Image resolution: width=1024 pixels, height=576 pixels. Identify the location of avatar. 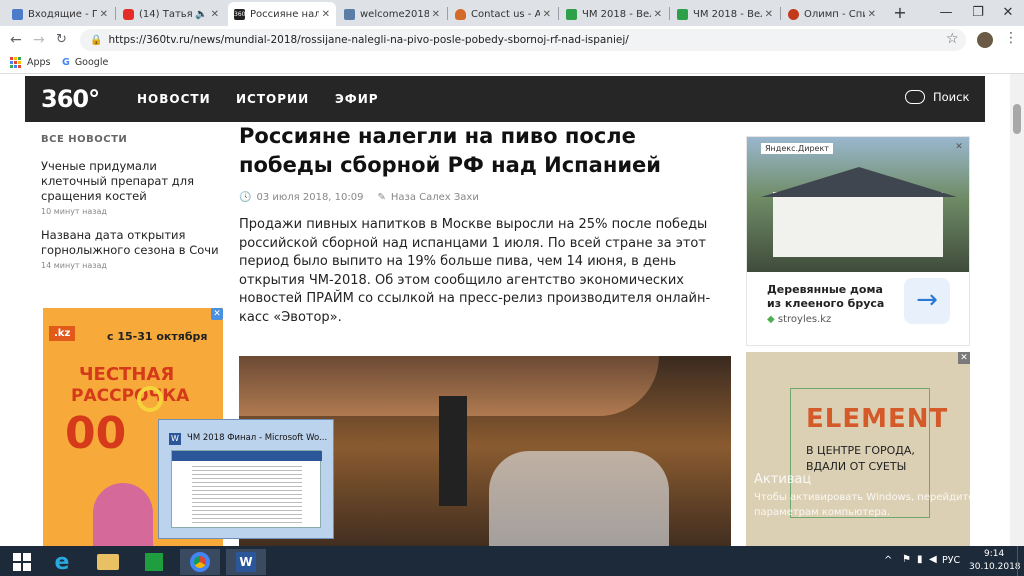
(985, 40).